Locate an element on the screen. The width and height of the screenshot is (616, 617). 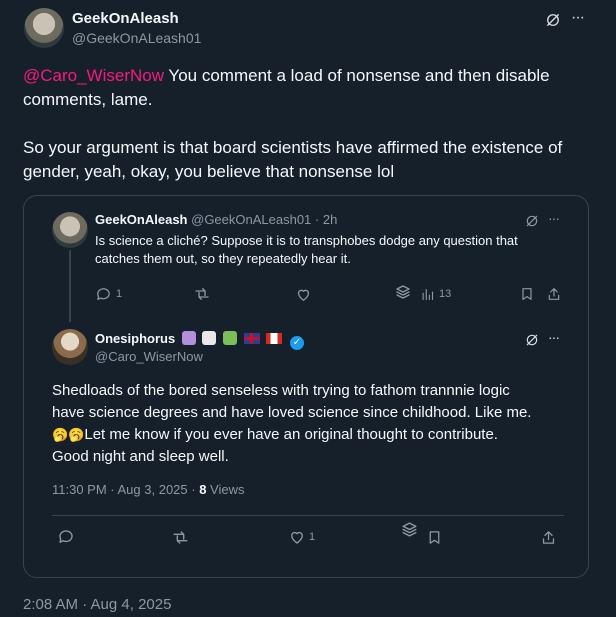
quoted-reply-bookmark-icon is located at coordinates (434, 537).